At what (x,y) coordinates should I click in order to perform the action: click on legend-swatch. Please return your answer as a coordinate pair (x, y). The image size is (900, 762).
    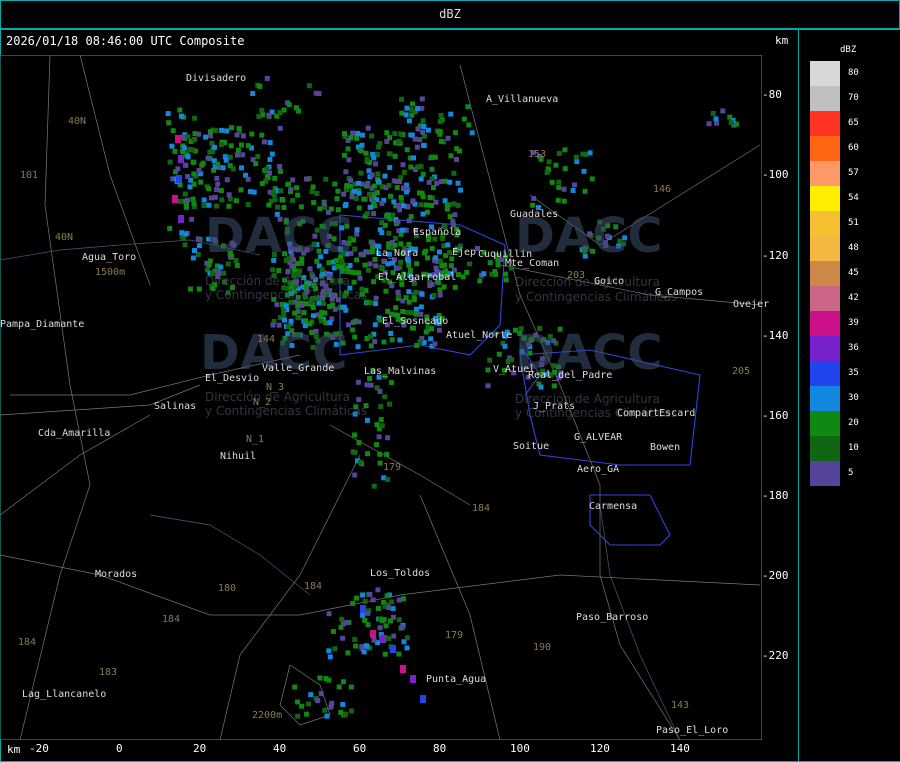
    Looking at the image, I should click on (825, 248).